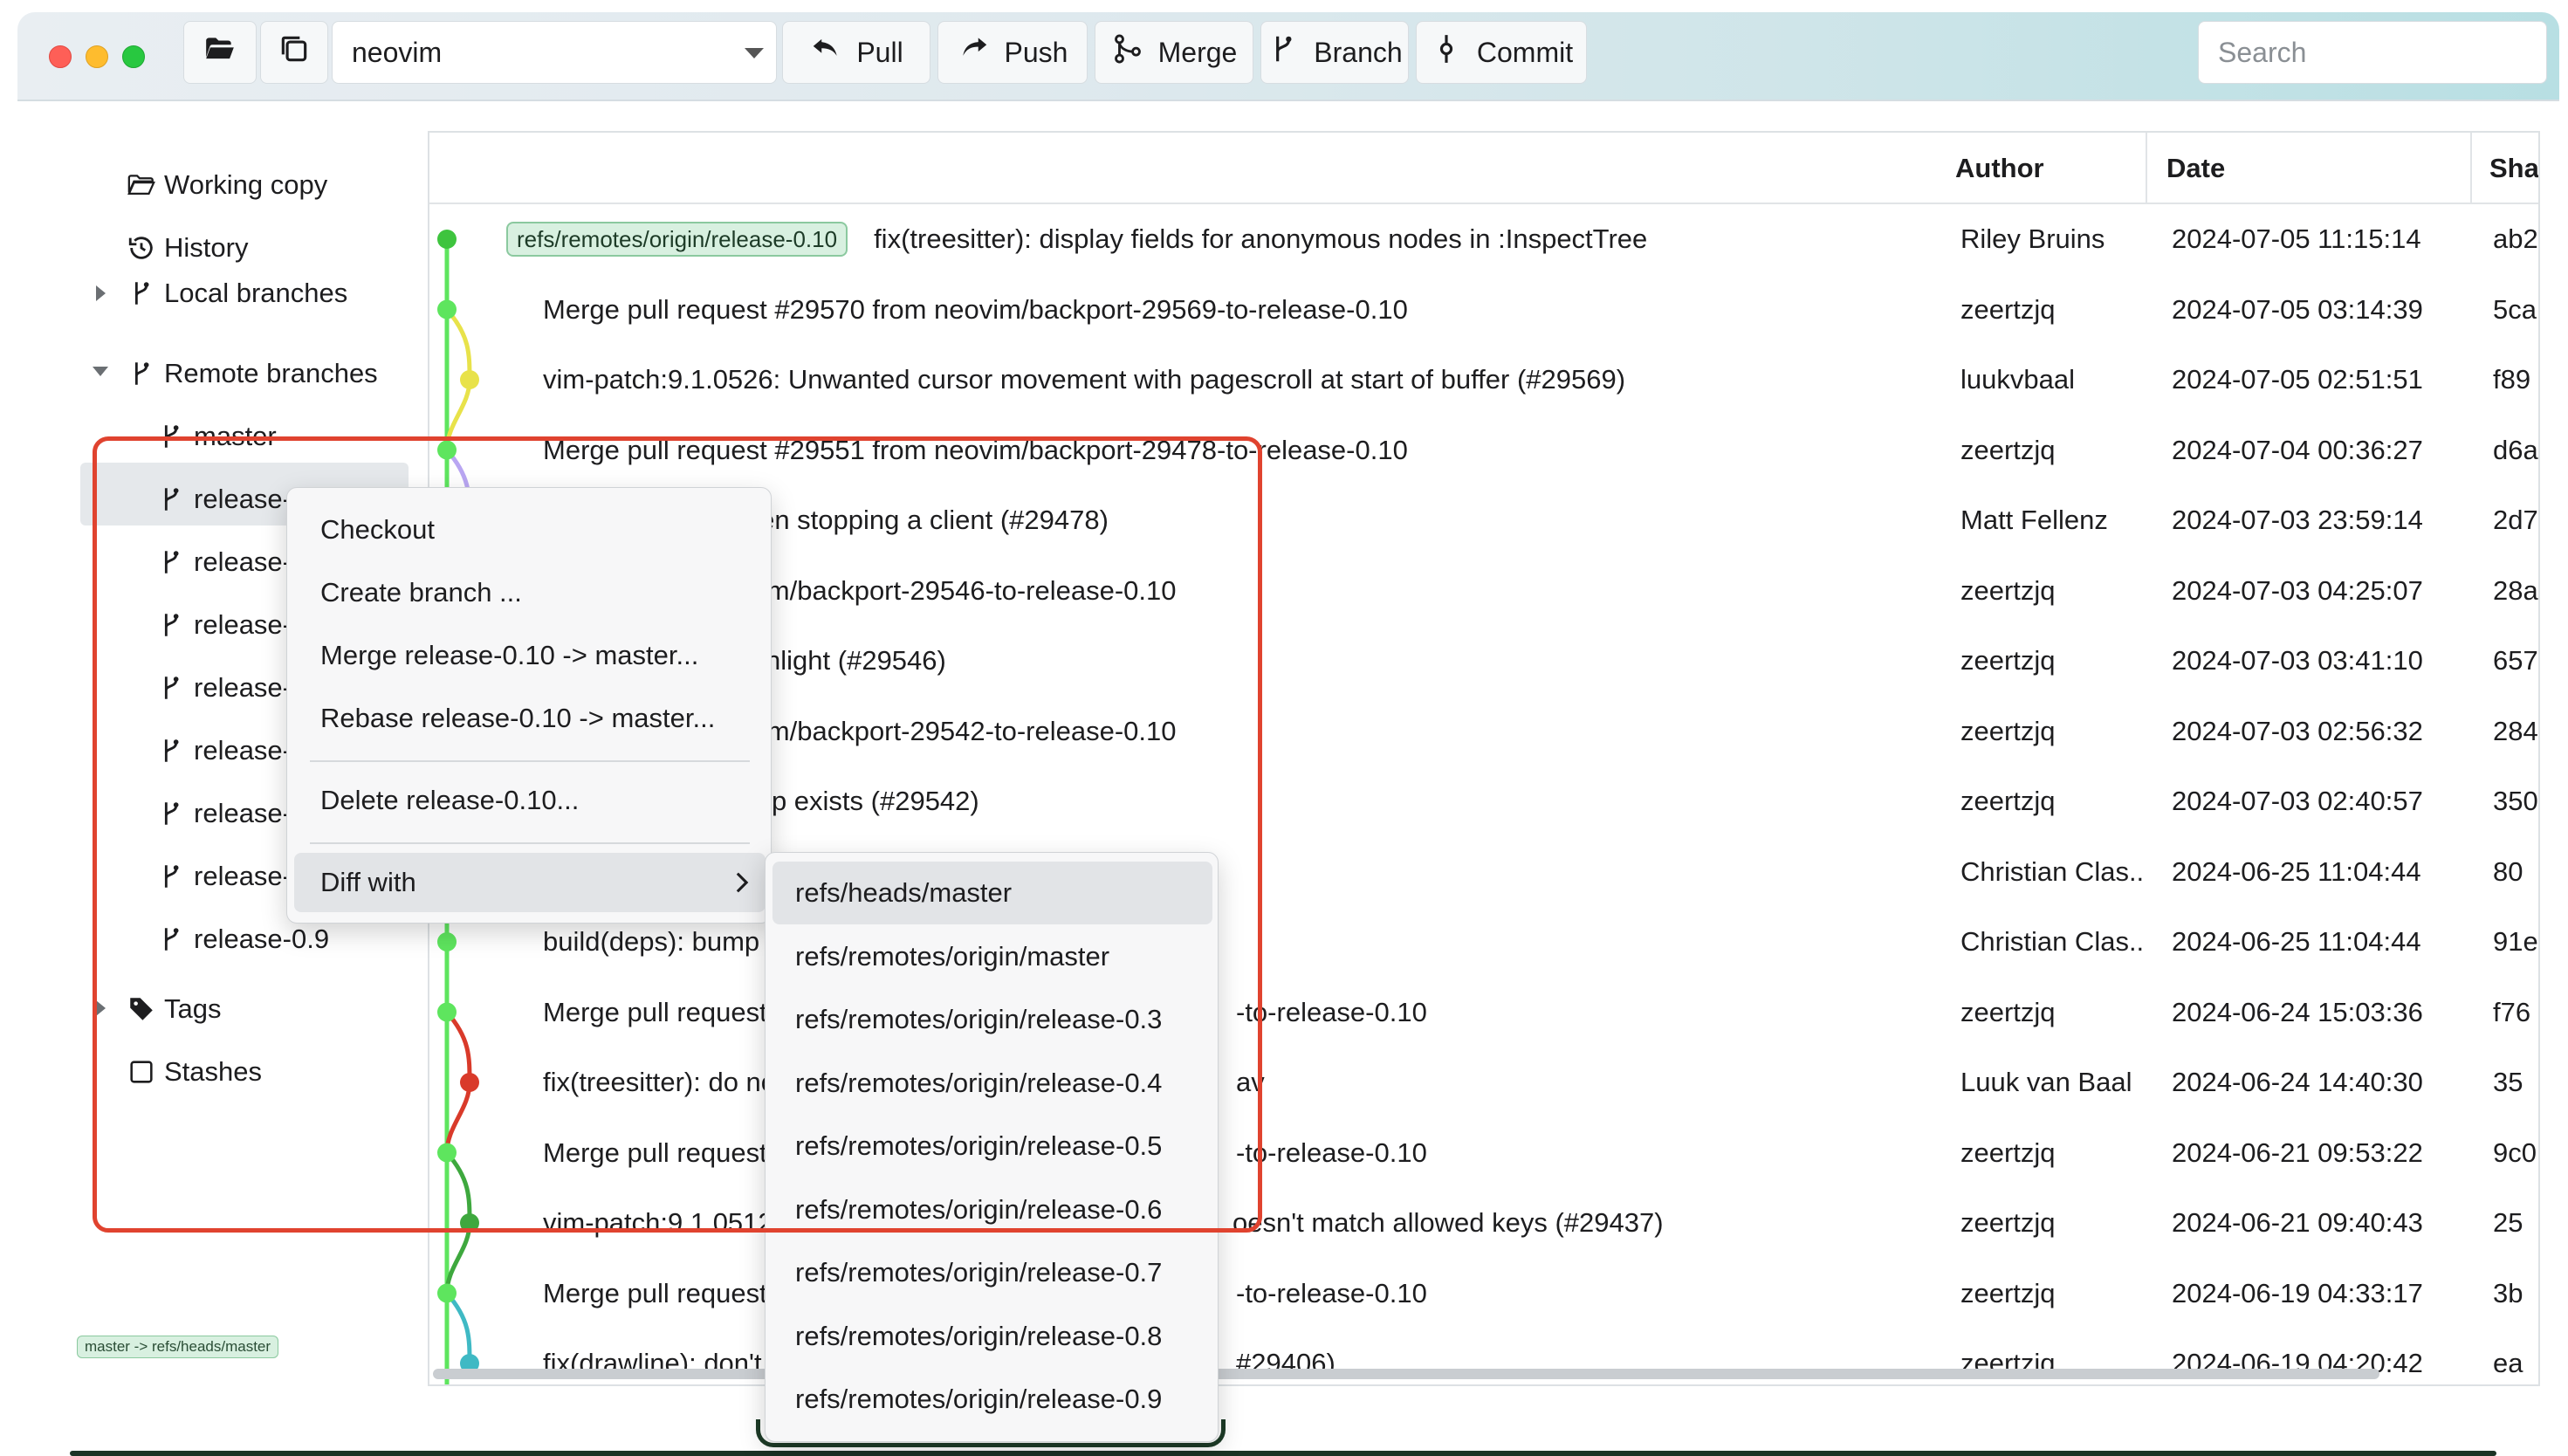 This screenshot has width=2568, height=1456. I want to click on commit-sha: 2d7, so click(2515, 520).